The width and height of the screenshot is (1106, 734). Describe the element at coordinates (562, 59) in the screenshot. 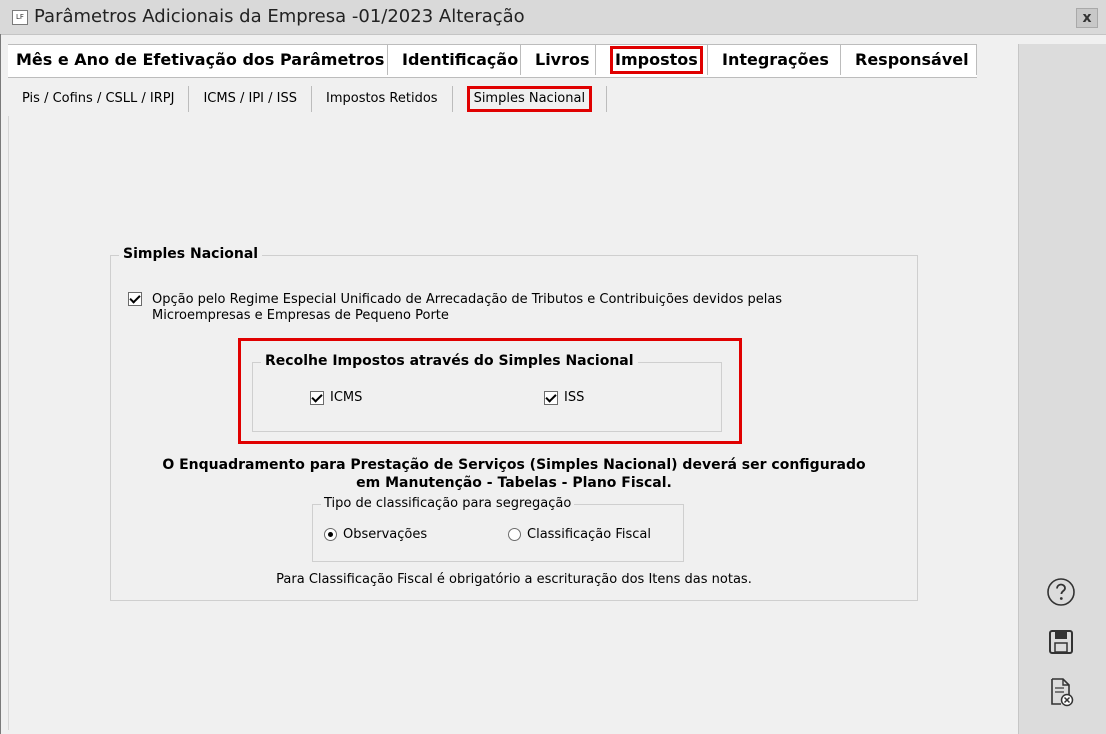

I see `tab-label: Livros` at that location.